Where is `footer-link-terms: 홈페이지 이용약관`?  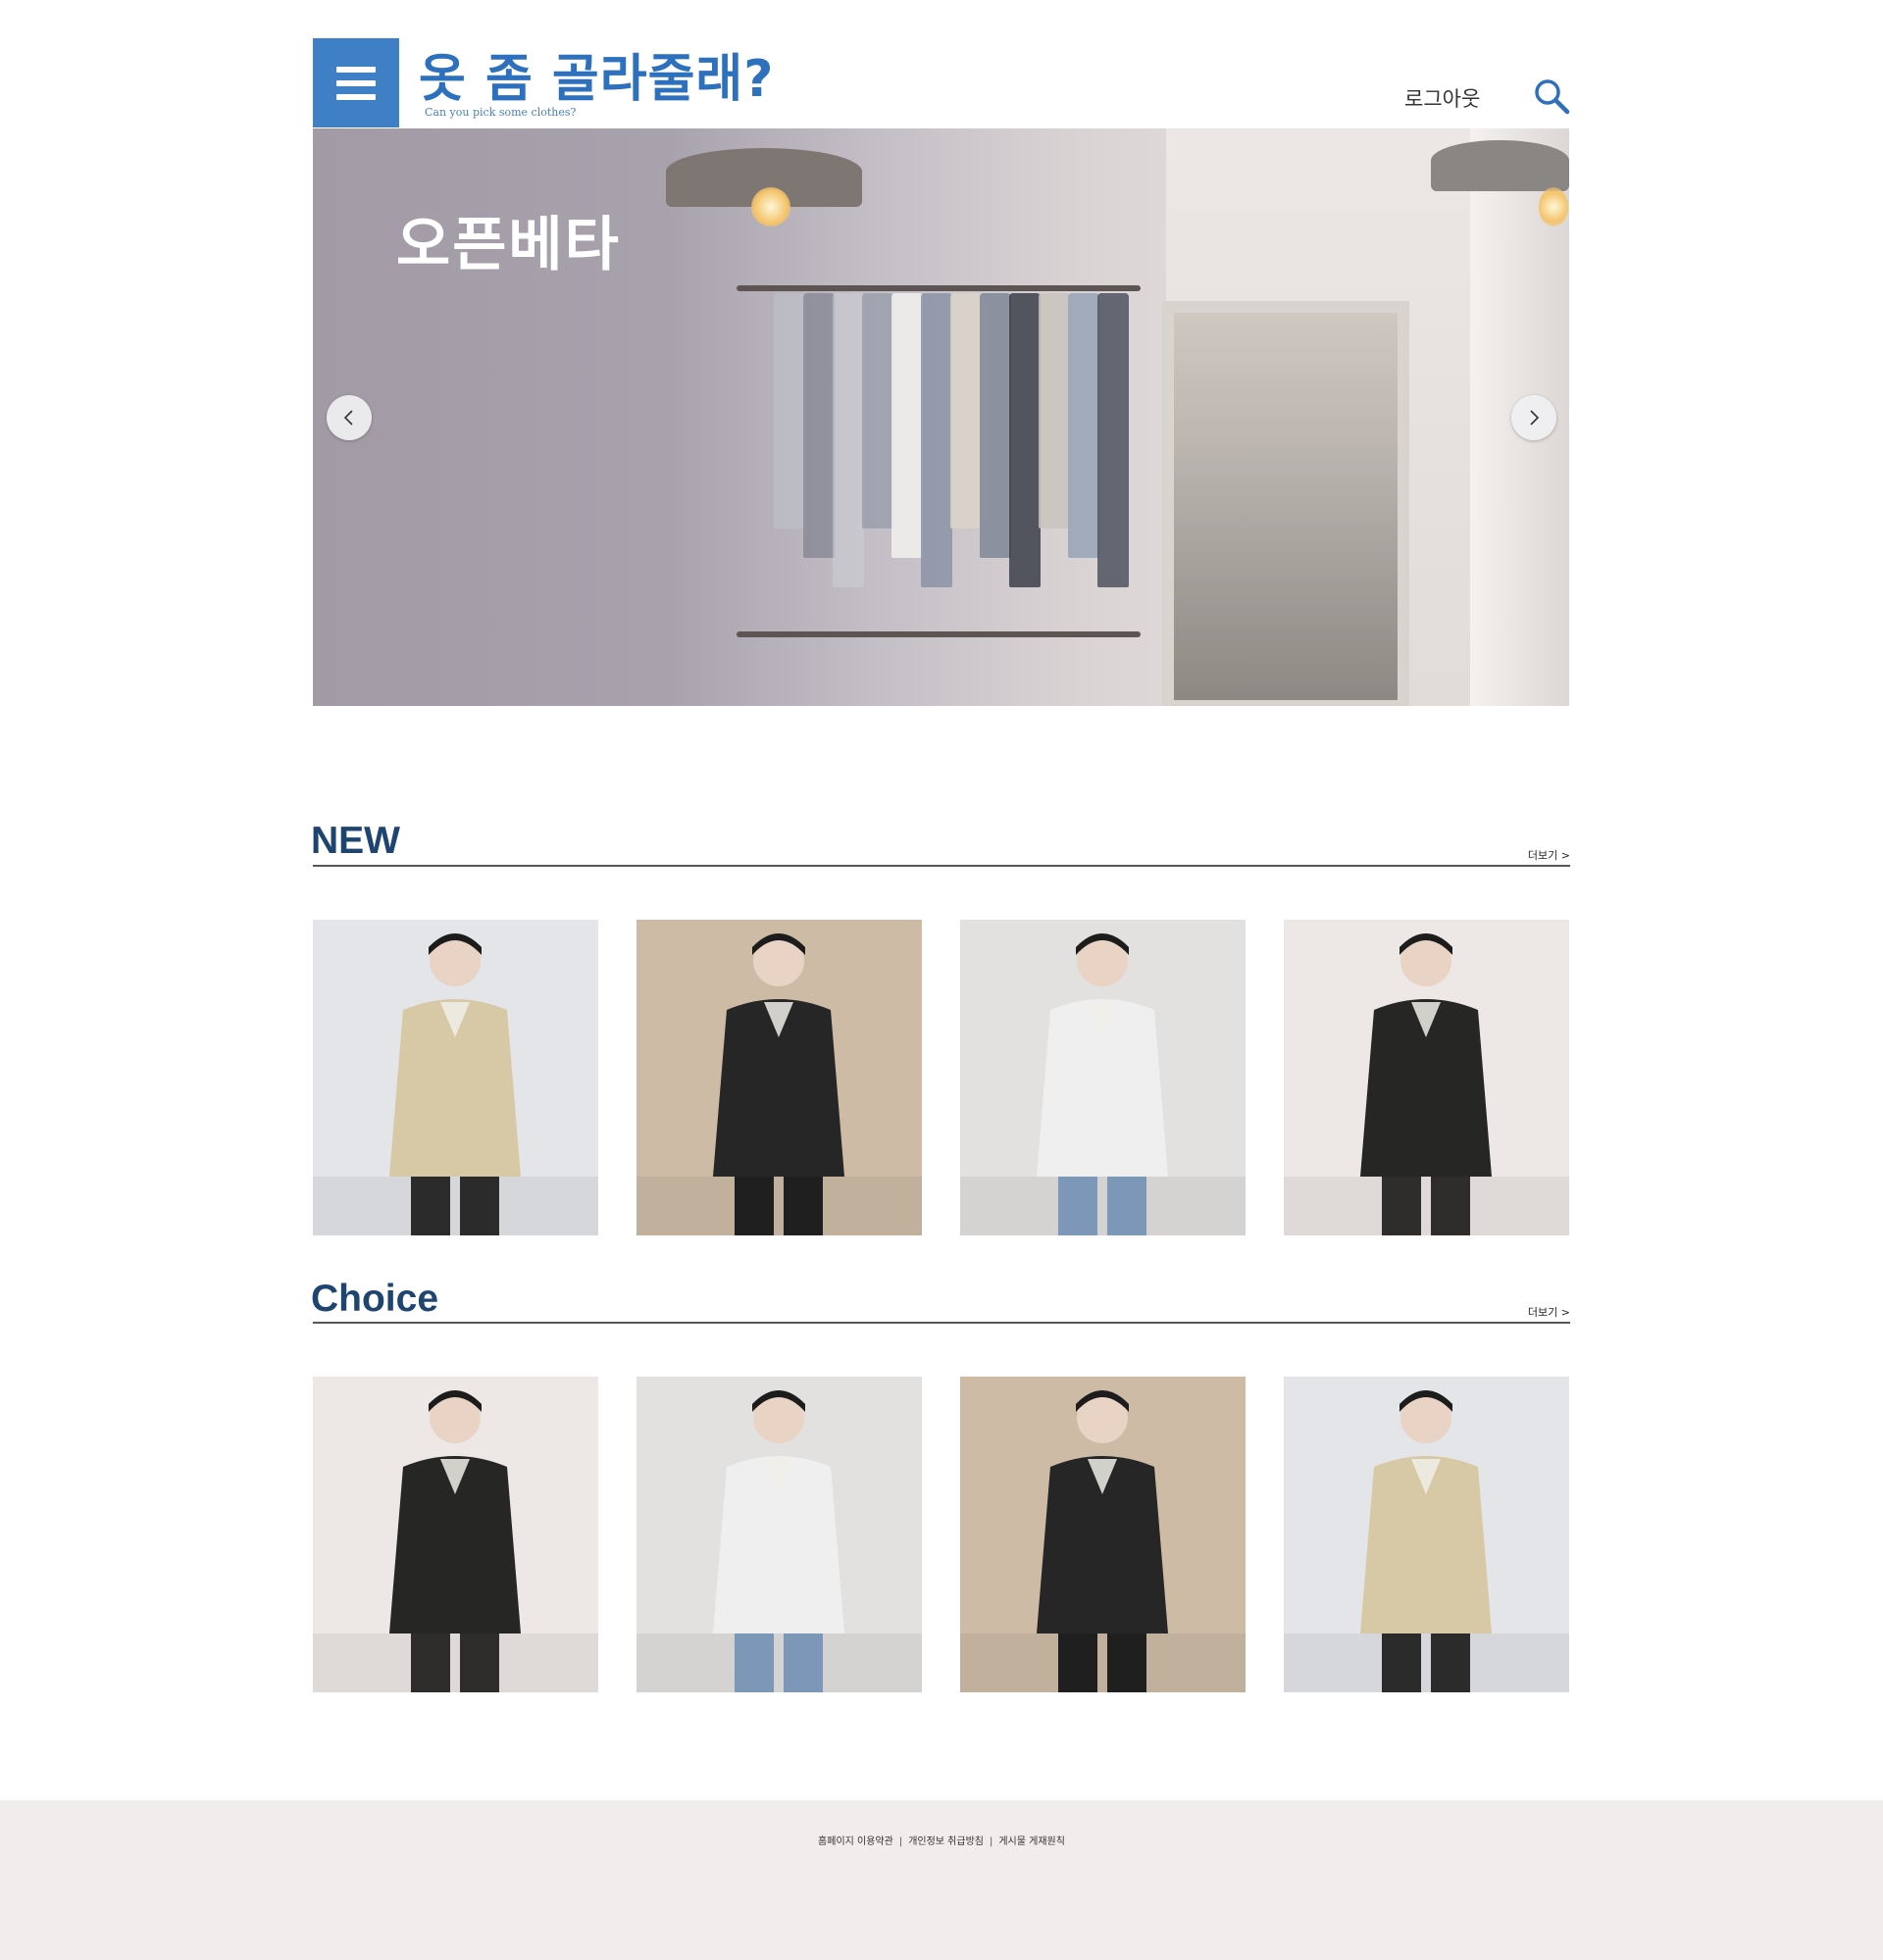
footer-link-terms: 홈페이지 이용약관 is located at coordinates (855, 1841).